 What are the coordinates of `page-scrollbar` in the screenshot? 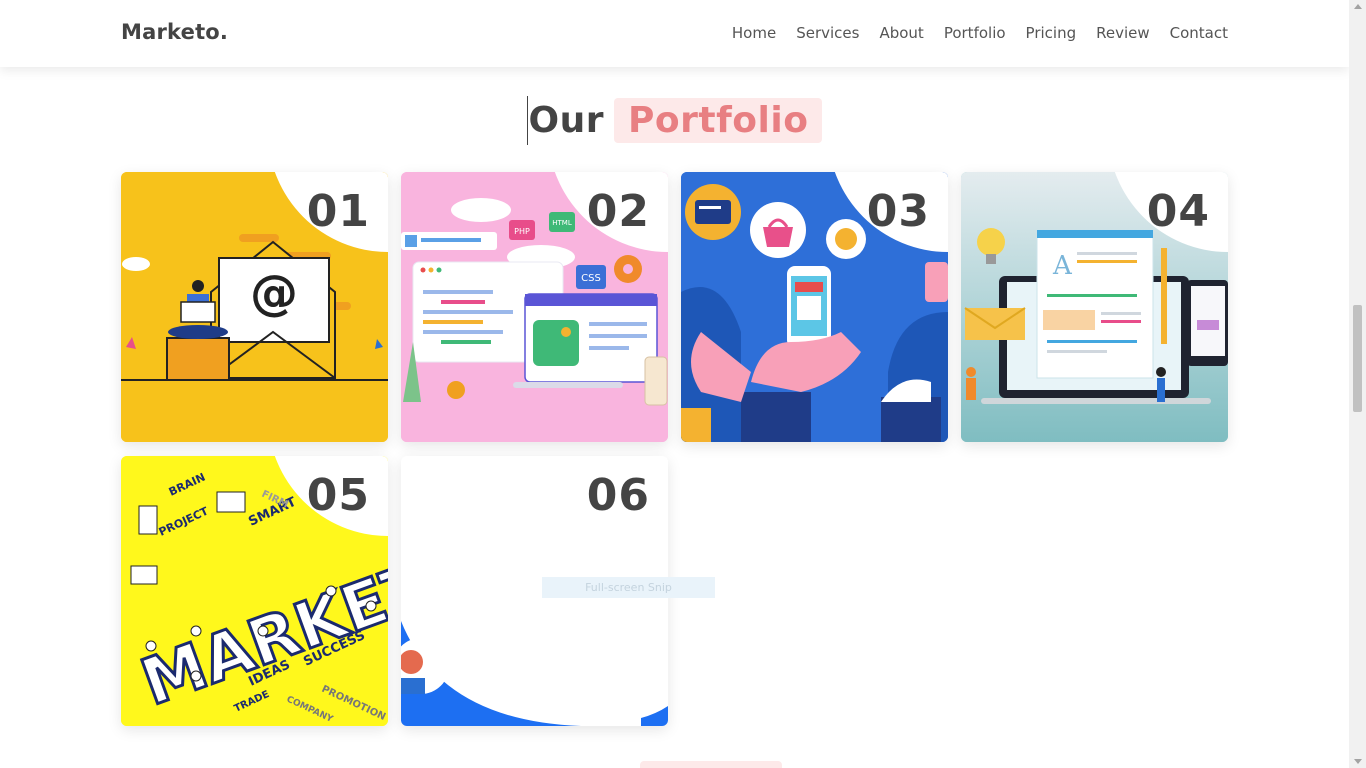 It's located at (1357, 384).